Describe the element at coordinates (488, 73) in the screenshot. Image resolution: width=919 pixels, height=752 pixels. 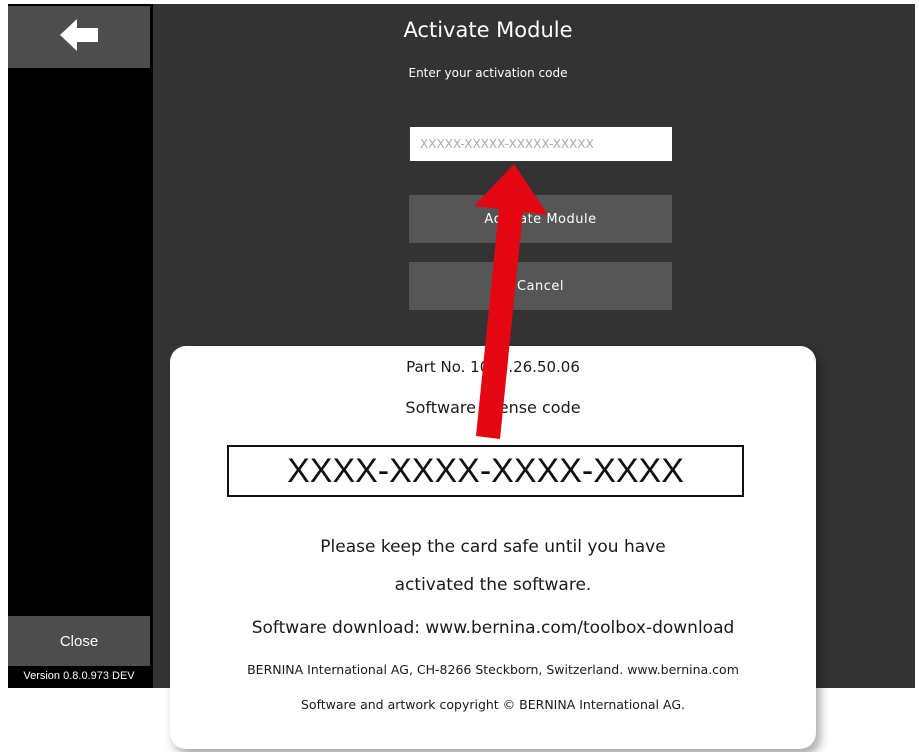
I see `page-subtitle: Enter your activation code` at that location.